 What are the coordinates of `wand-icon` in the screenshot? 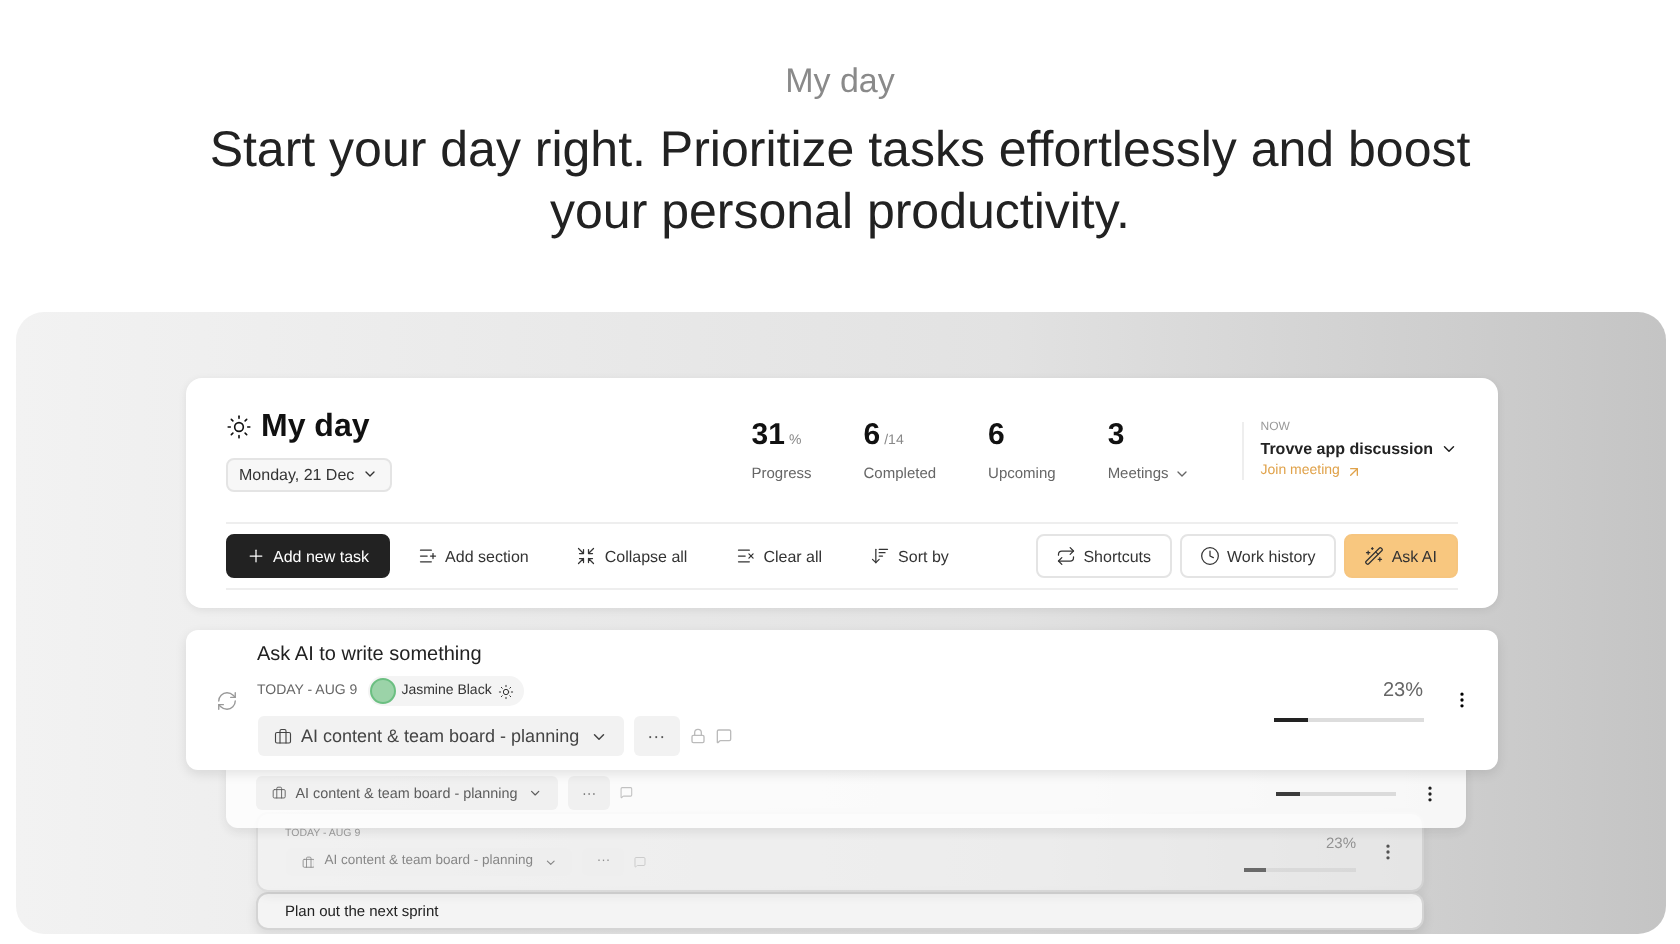 It's located at (1373, 556).